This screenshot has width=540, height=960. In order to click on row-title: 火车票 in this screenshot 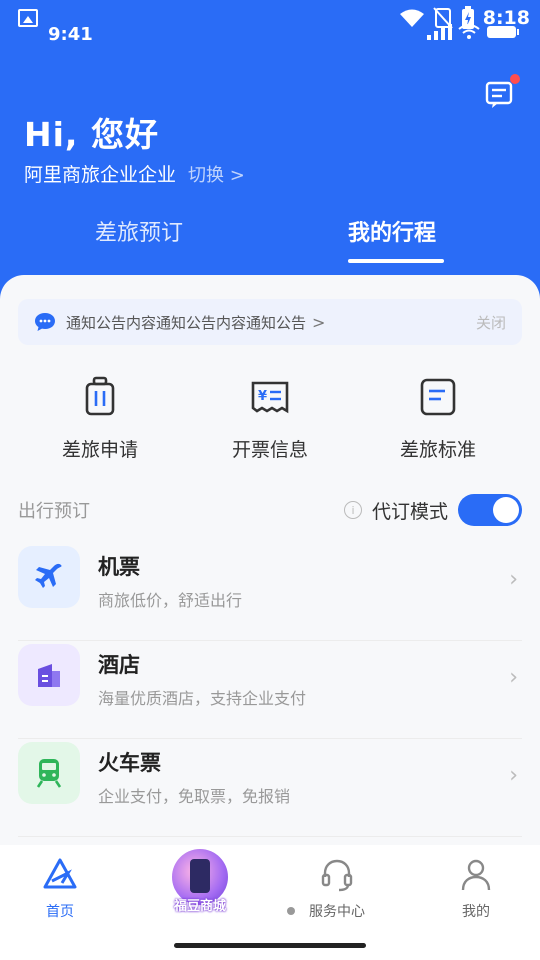, I will do `click(129, 763)`.